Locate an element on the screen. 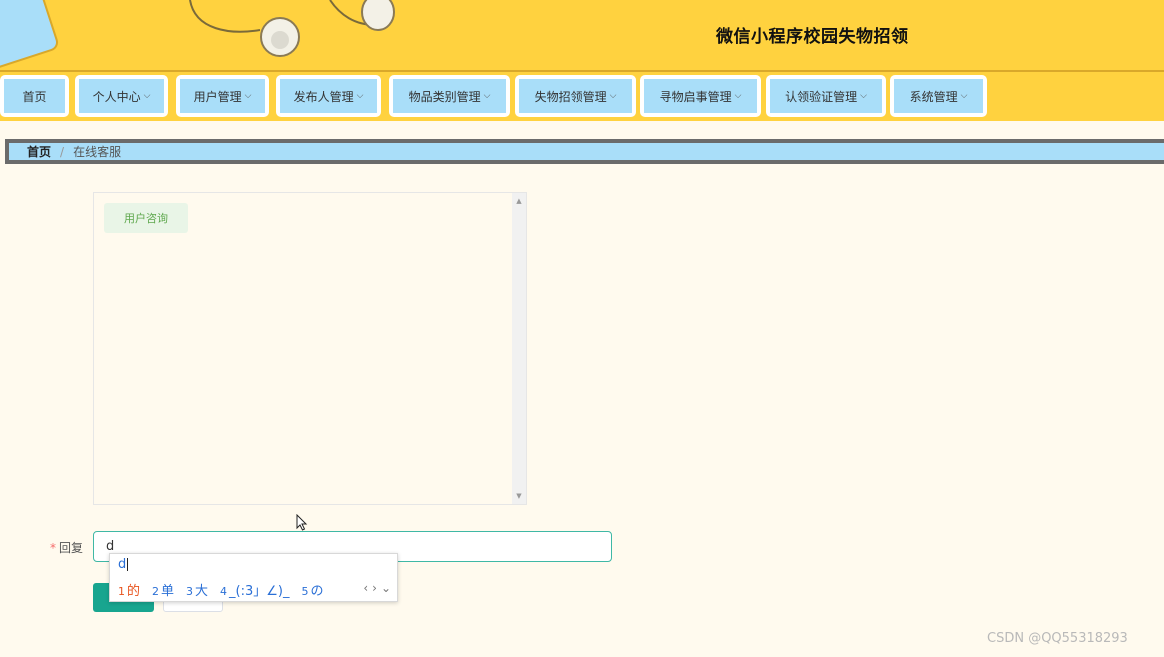  ime-expand-icon: ⌄ is located at coordinates (386, 588).